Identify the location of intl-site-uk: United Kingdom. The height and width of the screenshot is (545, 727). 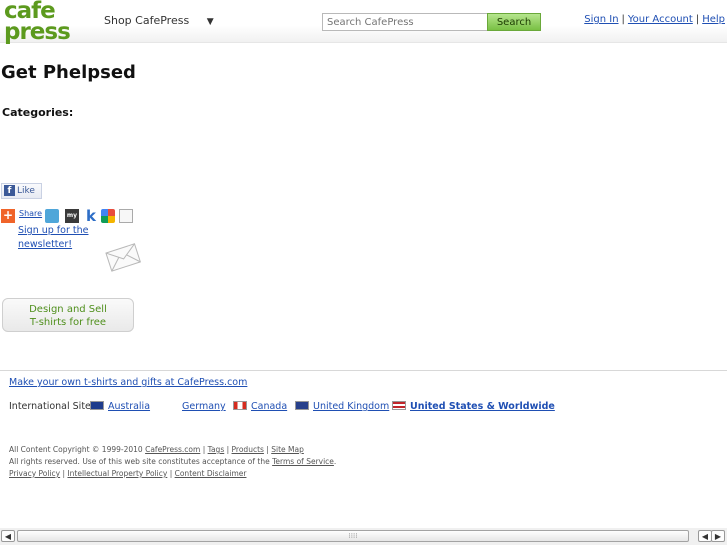
(342, 406).